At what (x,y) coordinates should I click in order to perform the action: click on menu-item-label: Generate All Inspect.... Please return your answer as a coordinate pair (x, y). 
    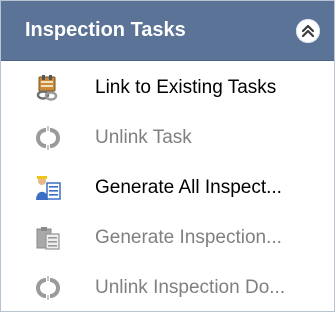
    Looking at the image, I should click on (188, 187).